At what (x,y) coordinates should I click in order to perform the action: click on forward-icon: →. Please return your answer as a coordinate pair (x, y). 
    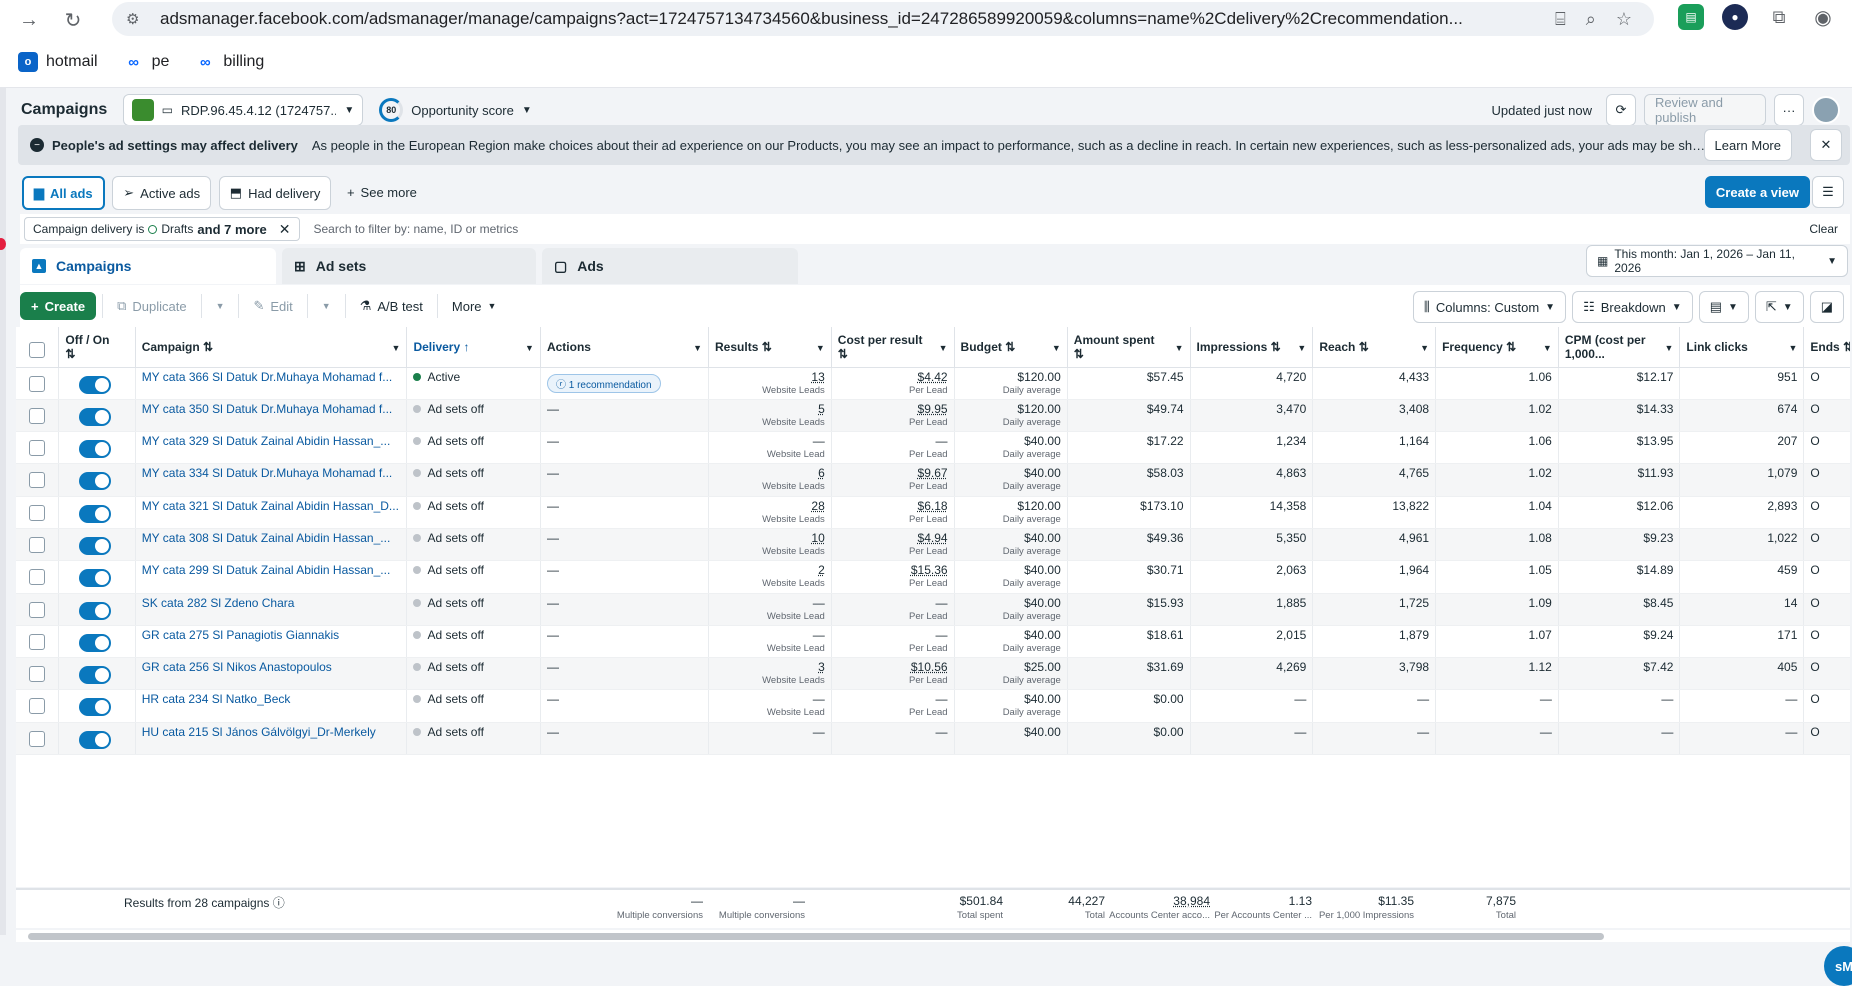
    Looking at the image, I should click on (29, 20).